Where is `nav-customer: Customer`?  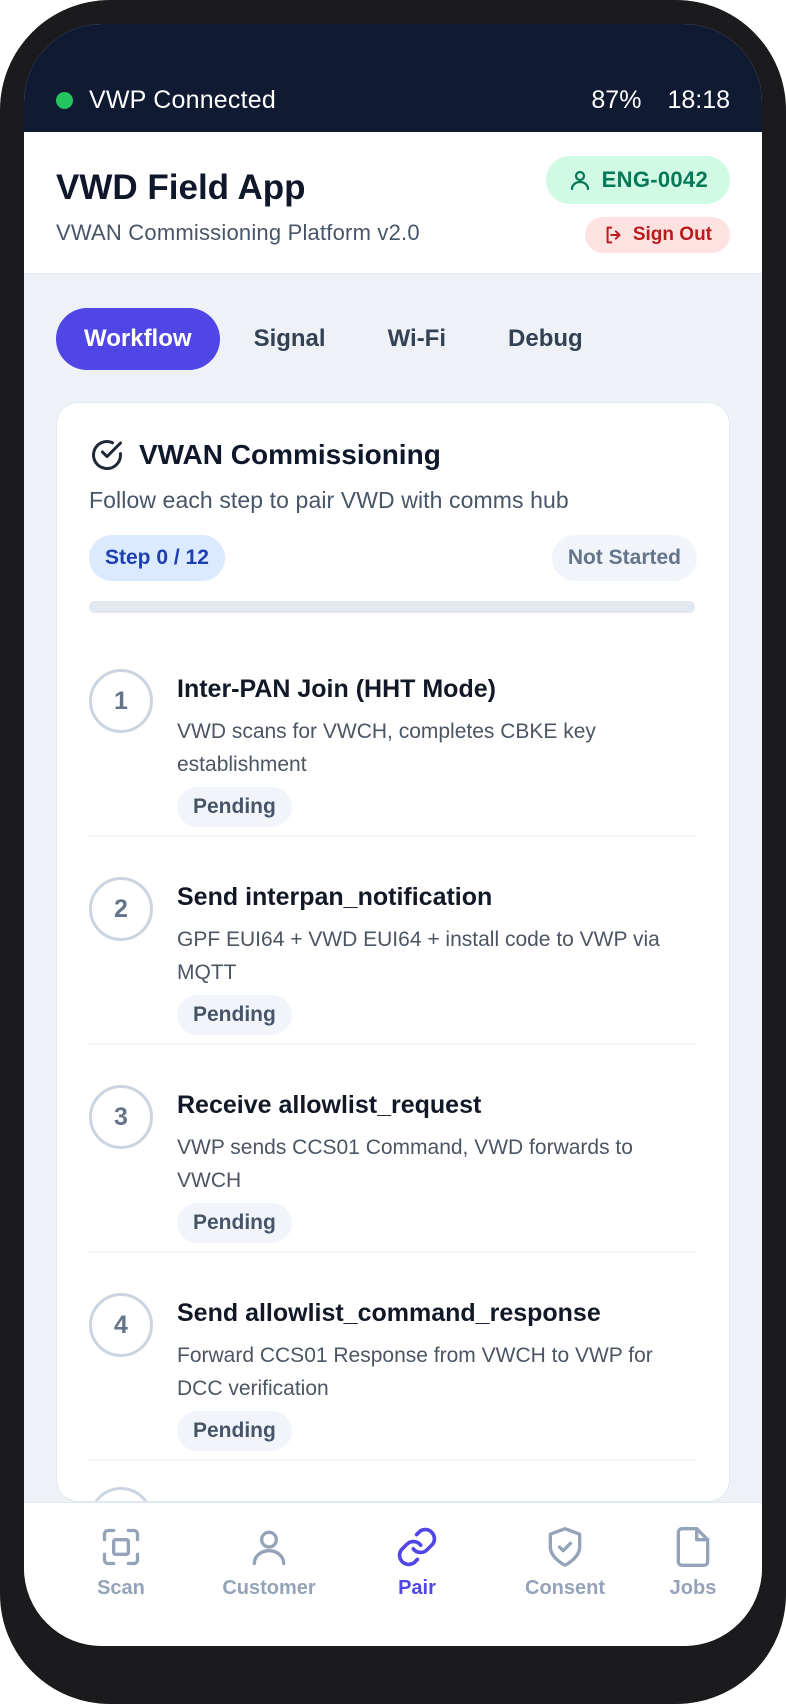
nav-customer: Customer is located at coordinates (269, 1562).